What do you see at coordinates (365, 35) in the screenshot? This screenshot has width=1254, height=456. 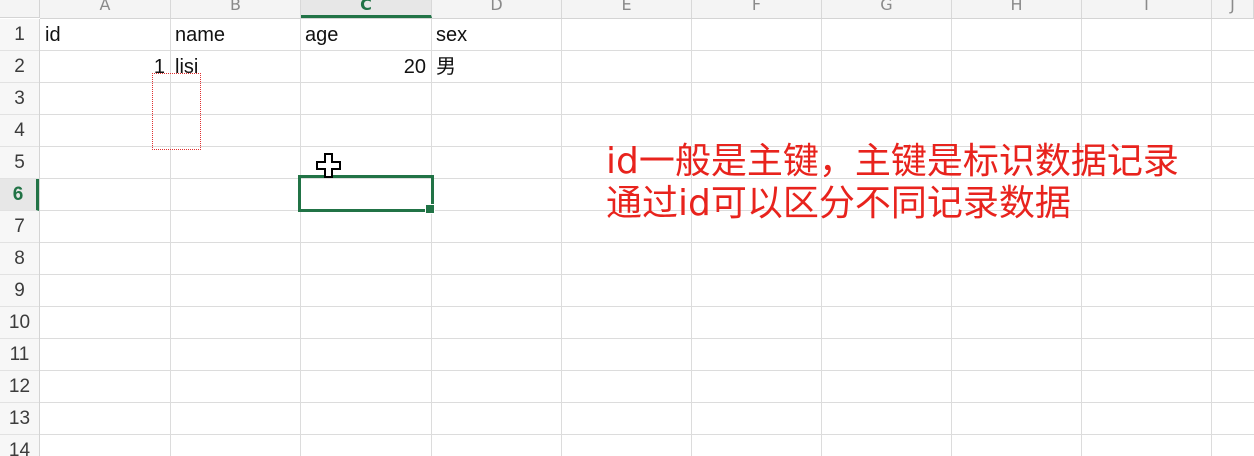 I see `cell-c1: age` at bounding box center [365, 35].